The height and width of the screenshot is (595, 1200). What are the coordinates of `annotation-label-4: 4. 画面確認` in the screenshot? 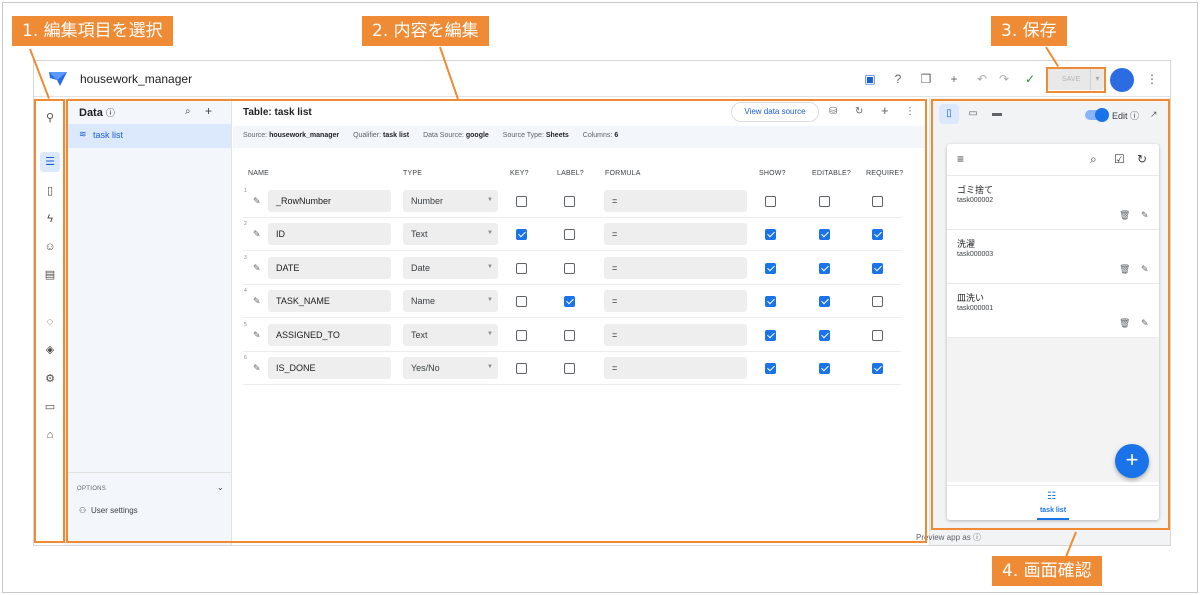 It's located at (1047, 571).